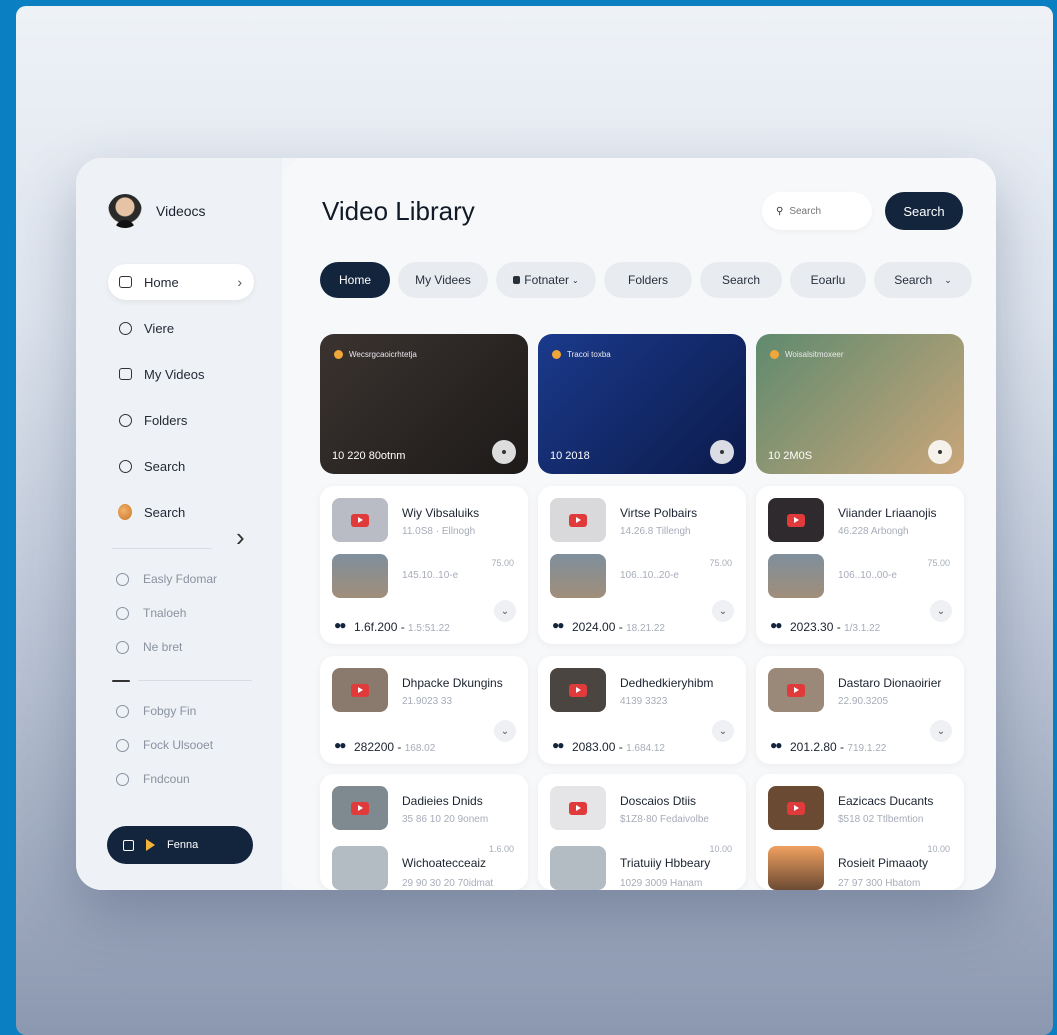 This screenshot has height=1035, width=1057. Describe the element at coordinates (556, 354) in the screenshot. I see `channel-icon` at that location.